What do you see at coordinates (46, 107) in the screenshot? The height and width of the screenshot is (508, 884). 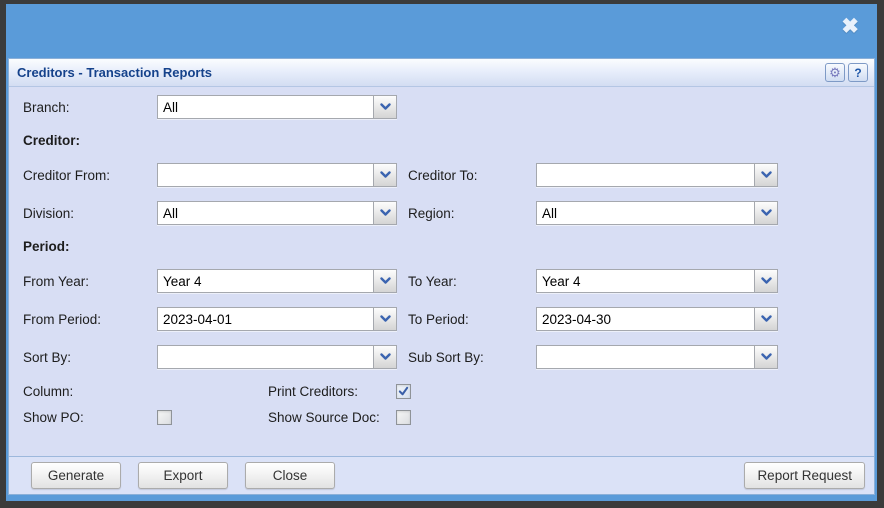 I see `branch-label: Branch:` at bounding box center [46, 107].